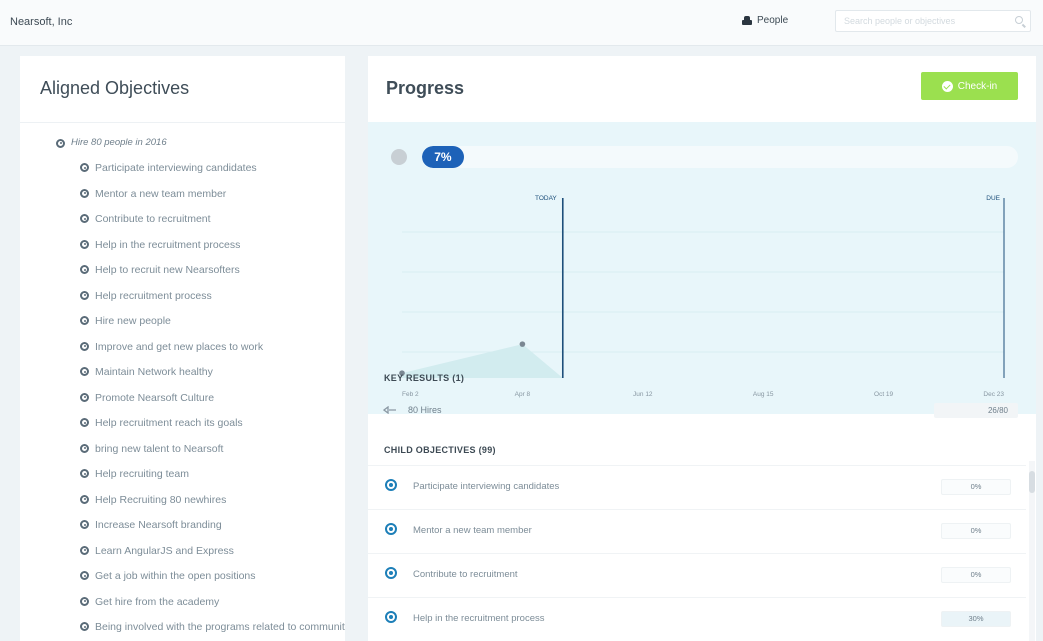 The height and width of the screenshot is (641, 1043). I want to click on scrollbar-thumb, so click(1032, 482).